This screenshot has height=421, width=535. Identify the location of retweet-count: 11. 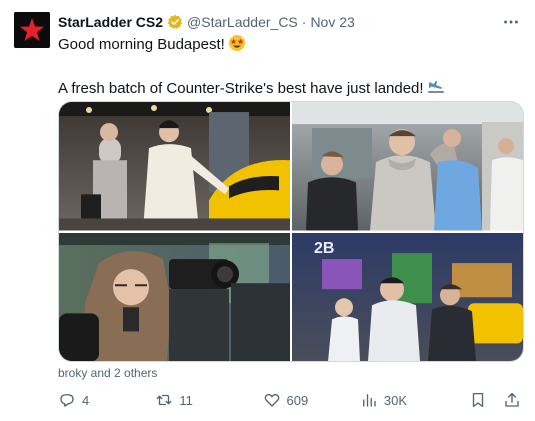
(186, 400).